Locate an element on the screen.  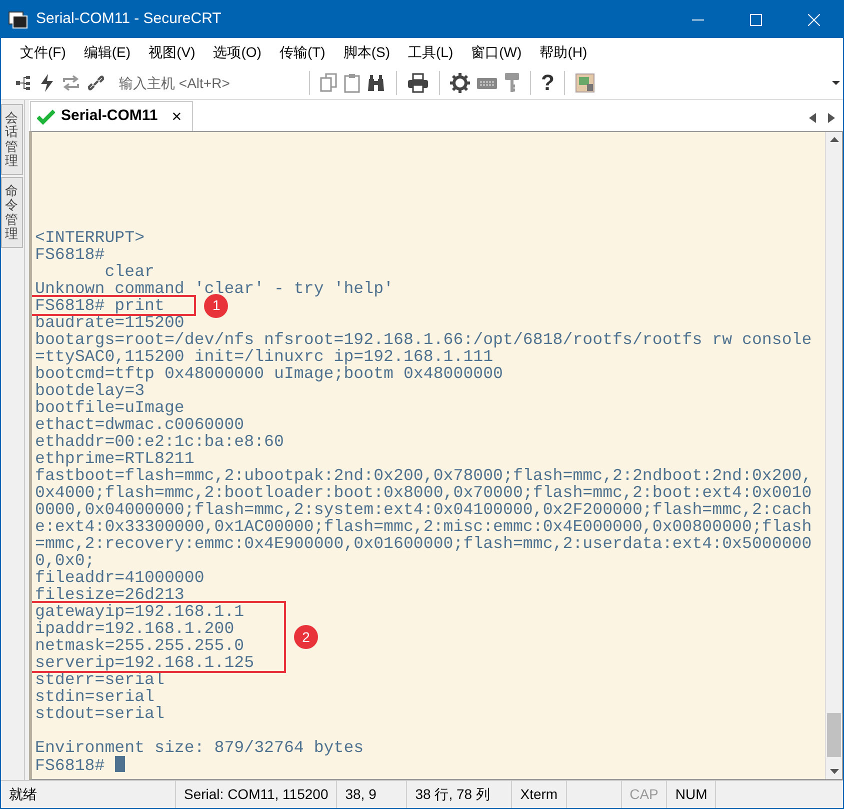
printer-icon is located at coordinates (418, 83).